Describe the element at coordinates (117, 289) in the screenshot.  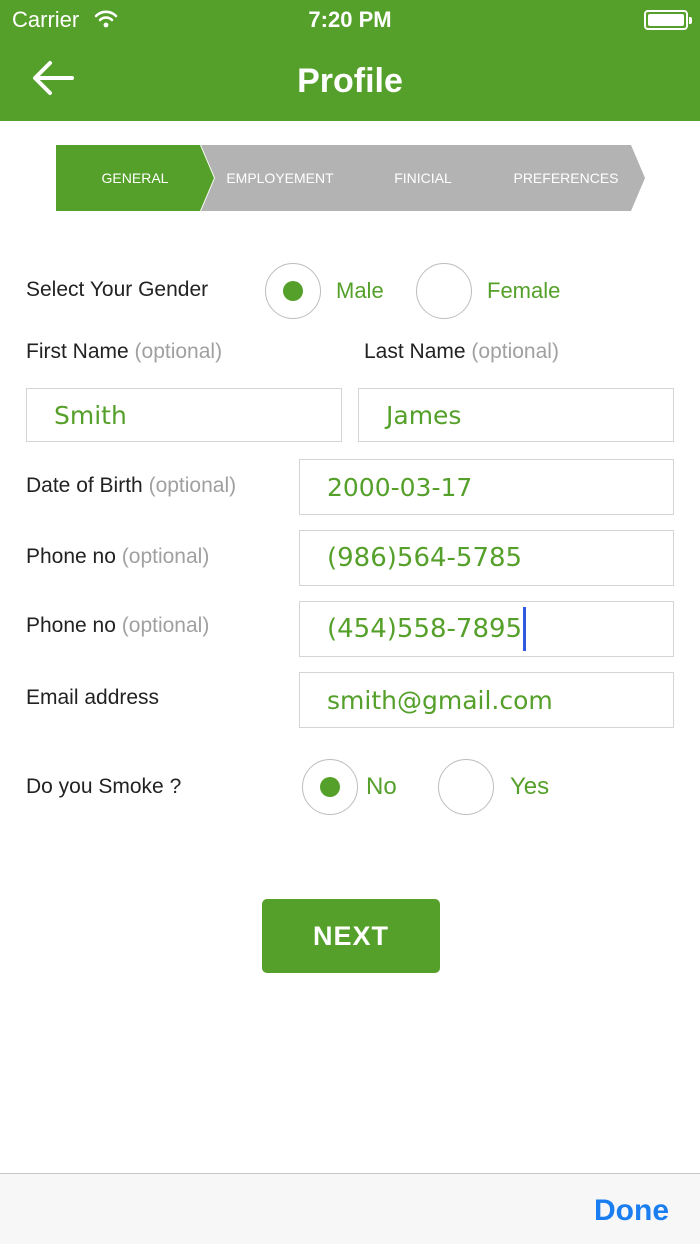
I see `gender-label: Select Your Gender` at that location.